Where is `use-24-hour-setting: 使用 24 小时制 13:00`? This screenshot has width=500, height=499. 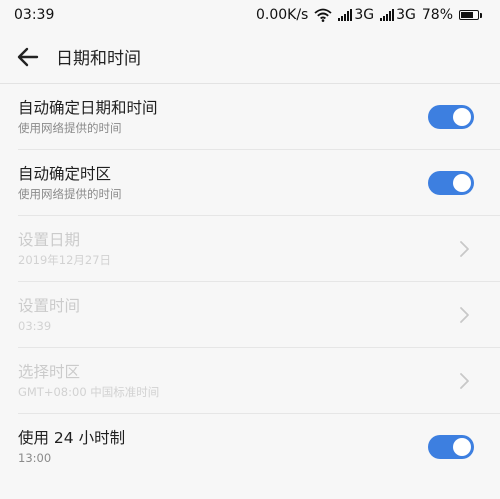 use-24-hour-setting: 使用 24 小时制 13:00 is located at coordinates (259, 447).